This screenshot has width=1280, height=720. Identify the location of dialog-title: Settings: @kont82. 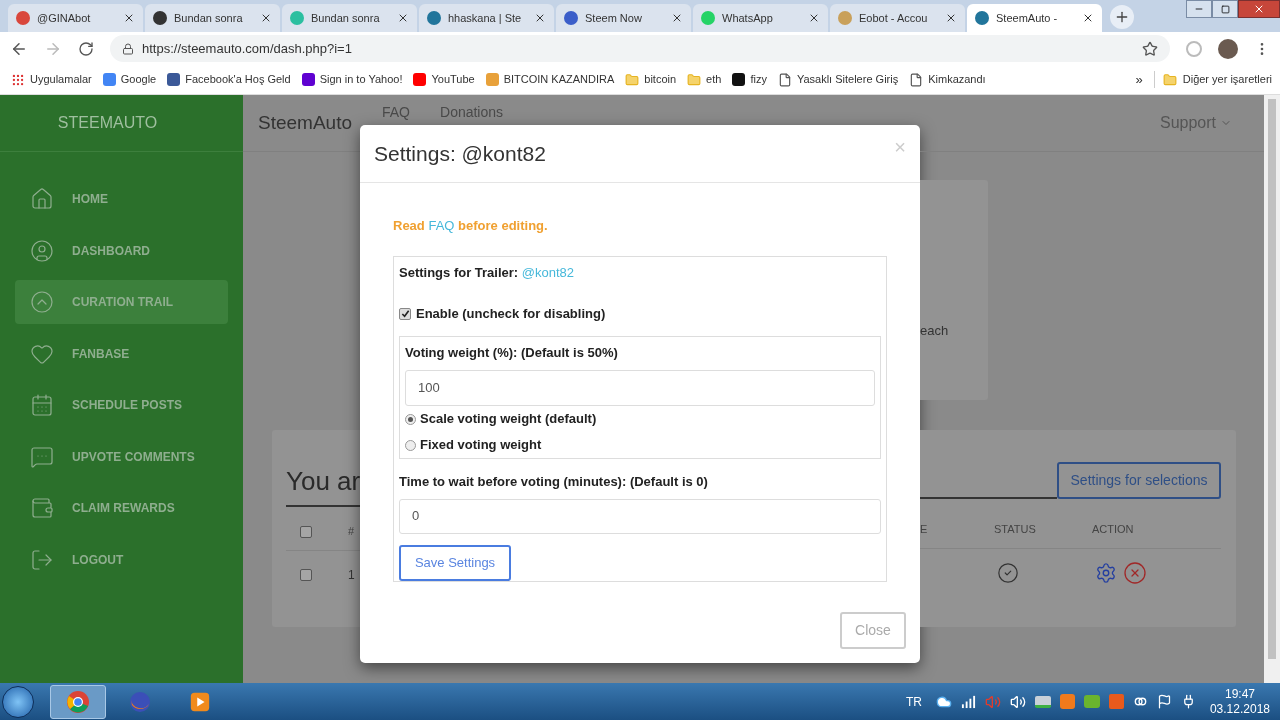
(460, 153).